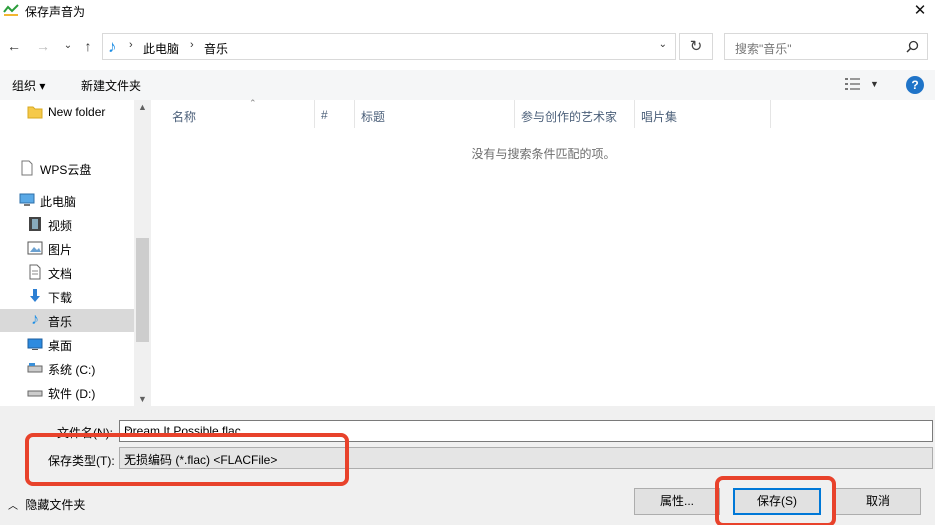  What do you see at coordinates (161, 48) in the screenshot?
I see `breadcrumb-this-pc: 此电脑` at bounding box center [161, 48].